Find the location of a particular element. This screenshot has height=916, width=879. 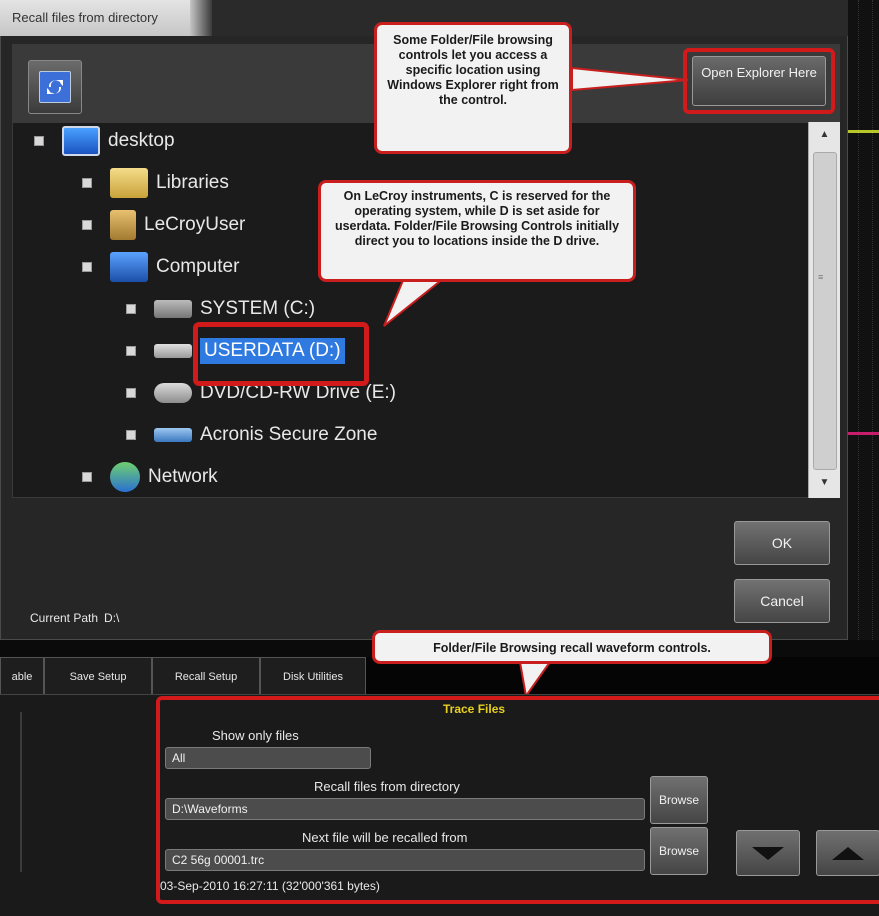

panel-divider is located at coordinates (21, 792).